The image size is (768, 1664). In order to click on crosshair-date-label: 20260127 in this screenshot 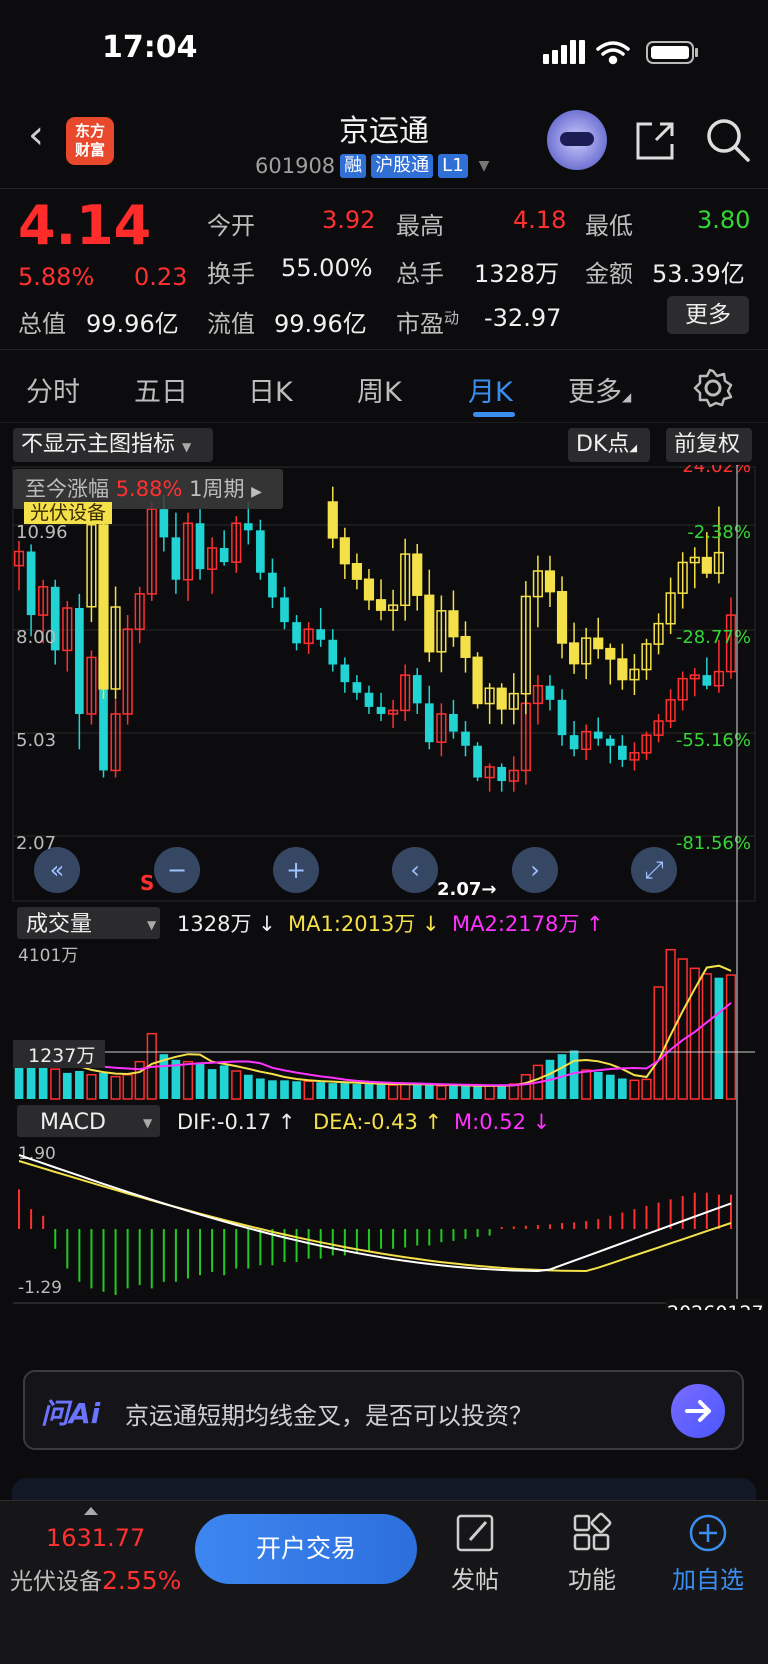, I will do `click(715, 1306)`.